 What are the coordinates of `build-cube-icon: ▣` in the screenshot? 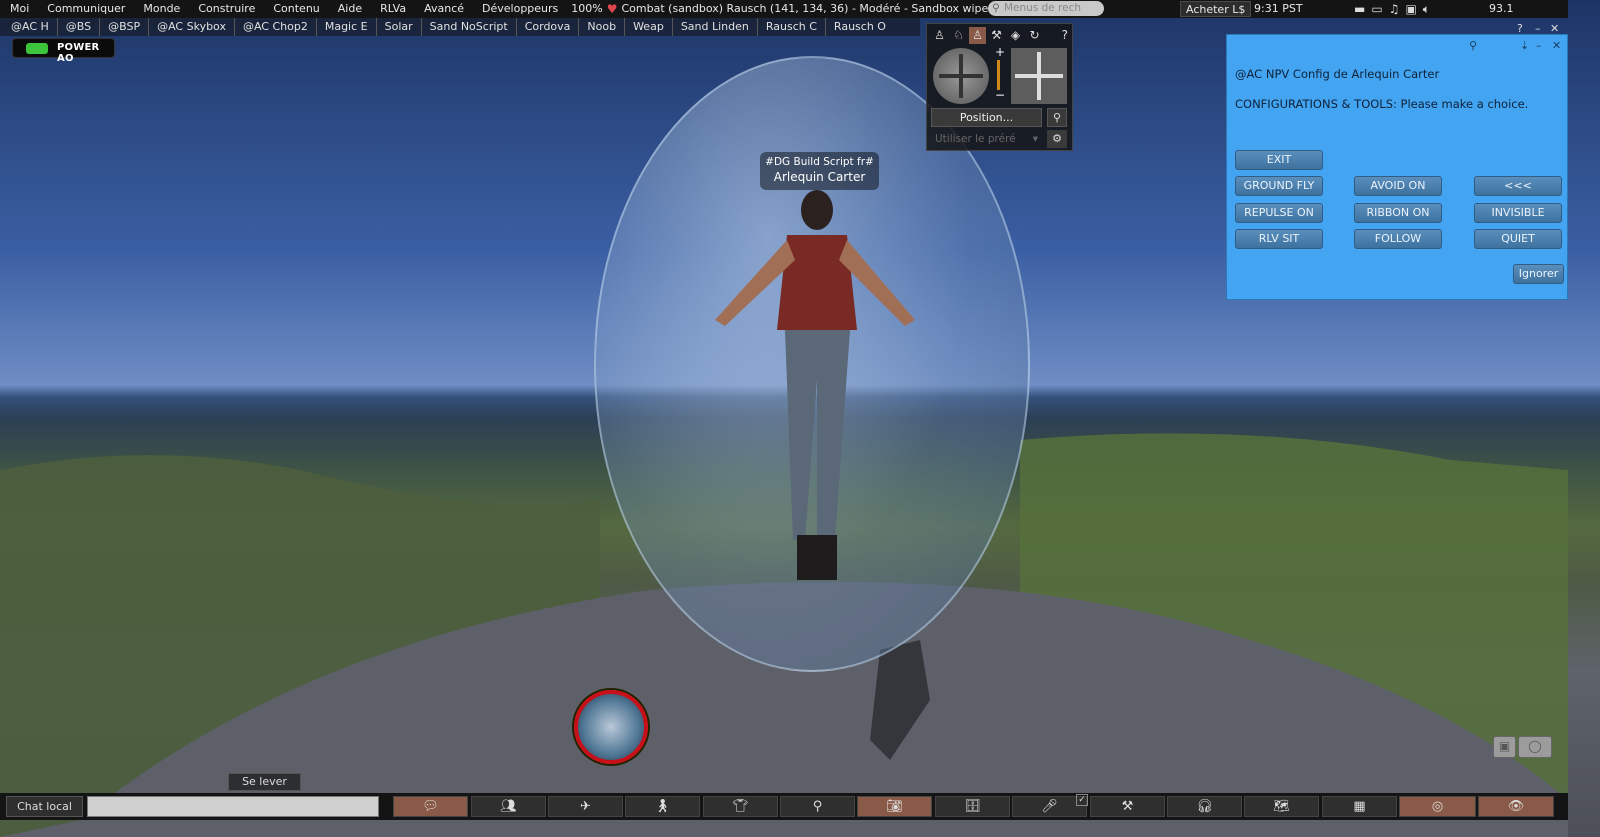 It's located at (1504, 747).